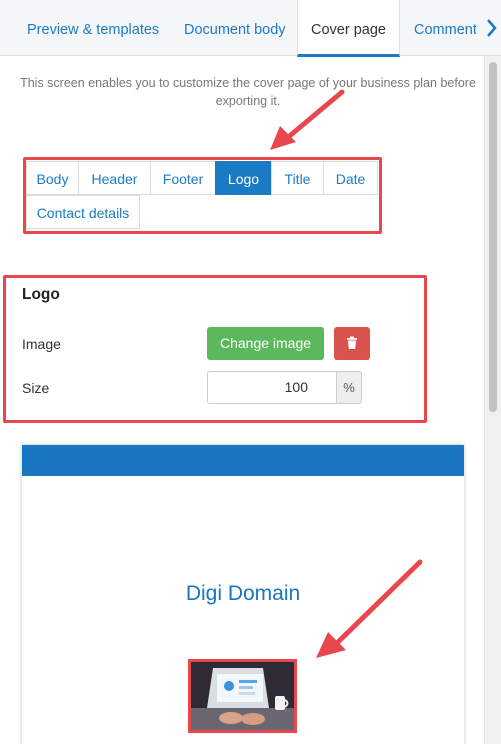 The image size is (501, 744). What do you see at coordinates (348, 28) in the screenshot?
I see `tab-cover-page: Cover page` at bounding box center [348, 28].